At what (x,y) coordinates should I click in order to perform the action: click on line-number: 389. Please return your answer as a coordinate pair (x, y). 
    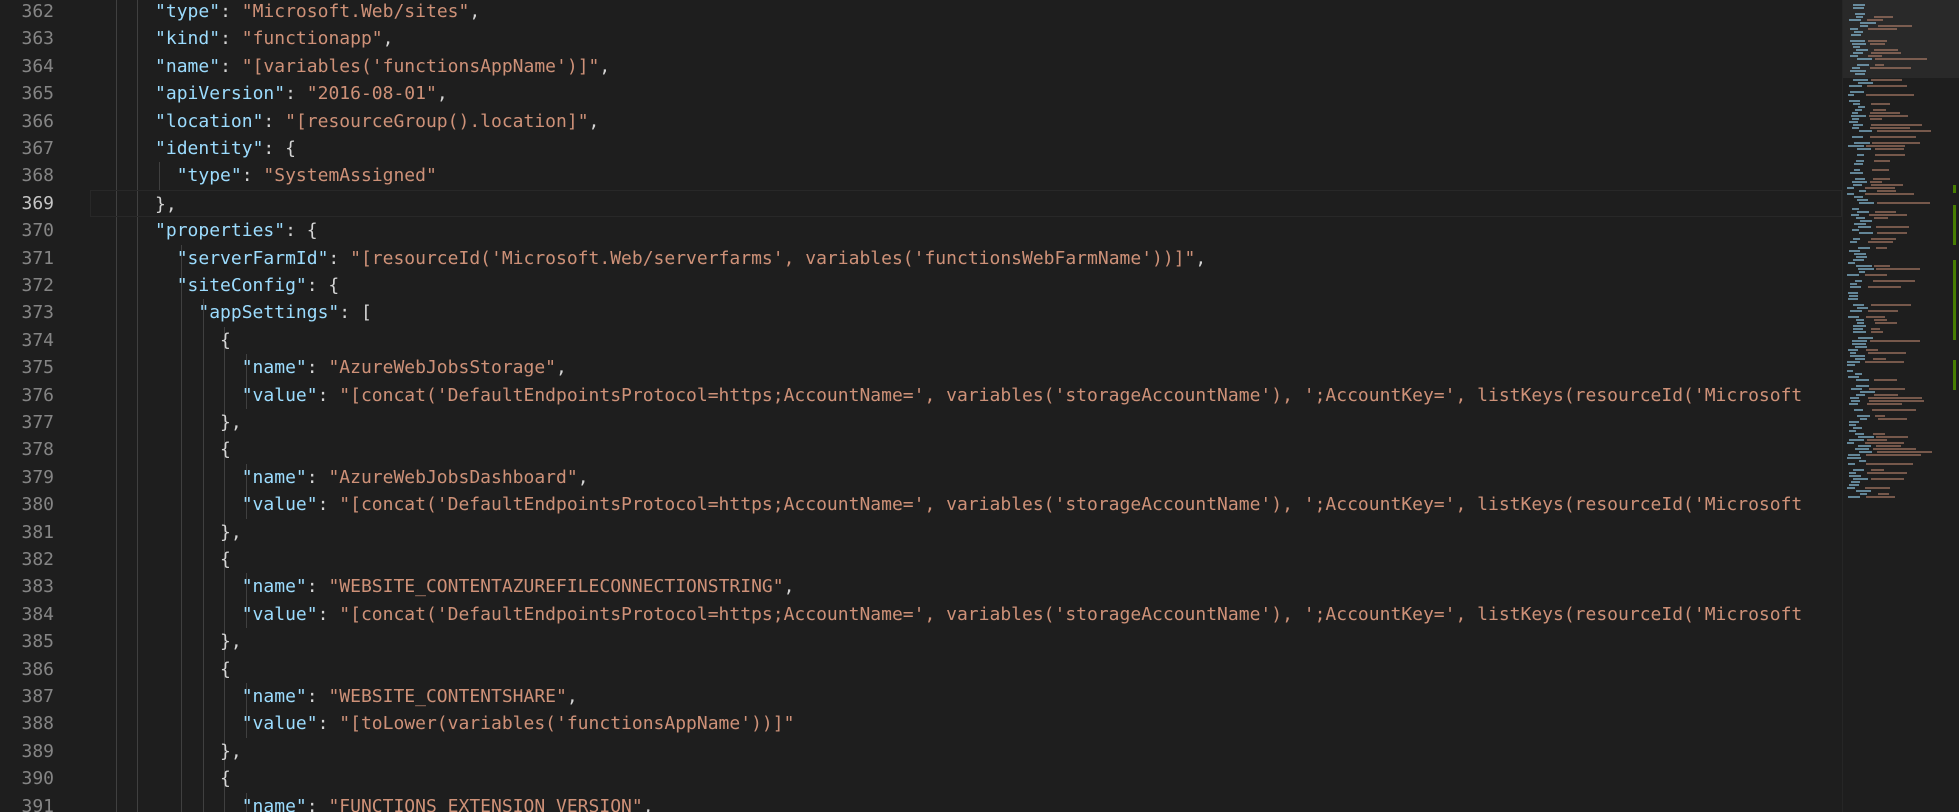
    Looking at the image, I should click on (27, 751).